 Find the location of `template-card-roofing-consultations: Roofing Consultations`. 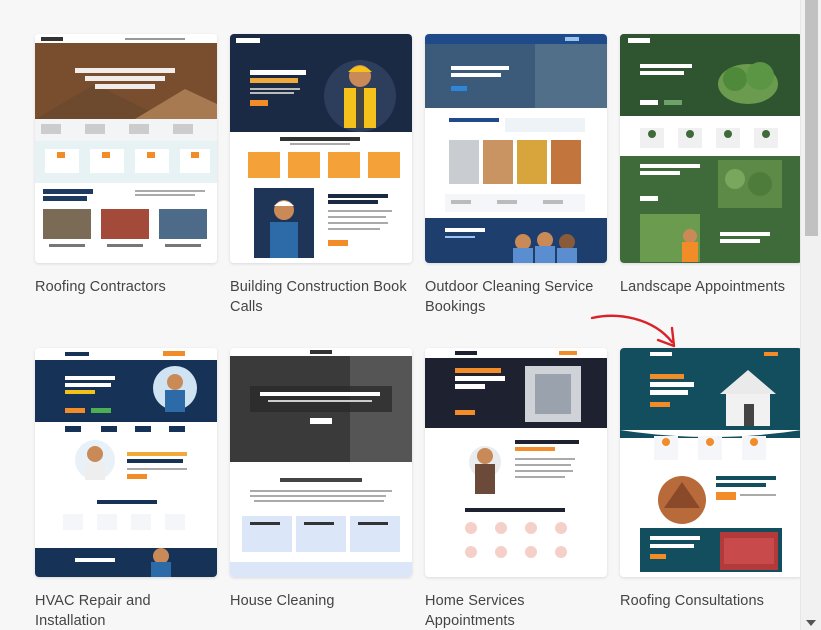

template-card-roofing-consultations: Roofing Consultations is located at coordinates (711, 479).